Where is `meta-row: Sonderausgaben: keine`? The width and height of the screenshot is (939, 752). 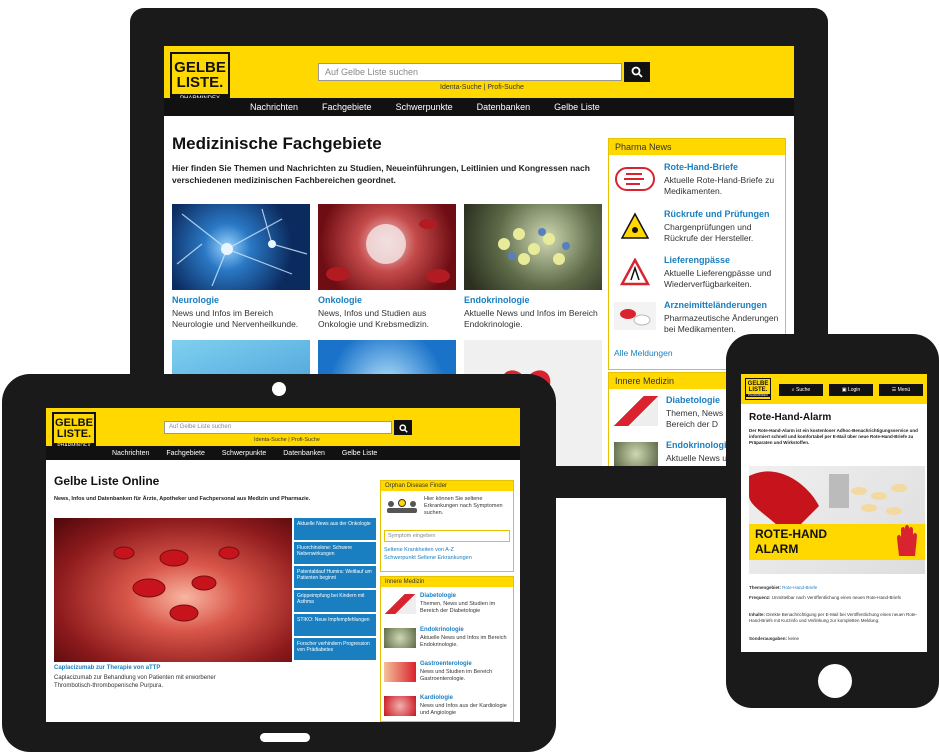
meta-row: Sonderausgaben: keine is located at coordinates (835, 639).